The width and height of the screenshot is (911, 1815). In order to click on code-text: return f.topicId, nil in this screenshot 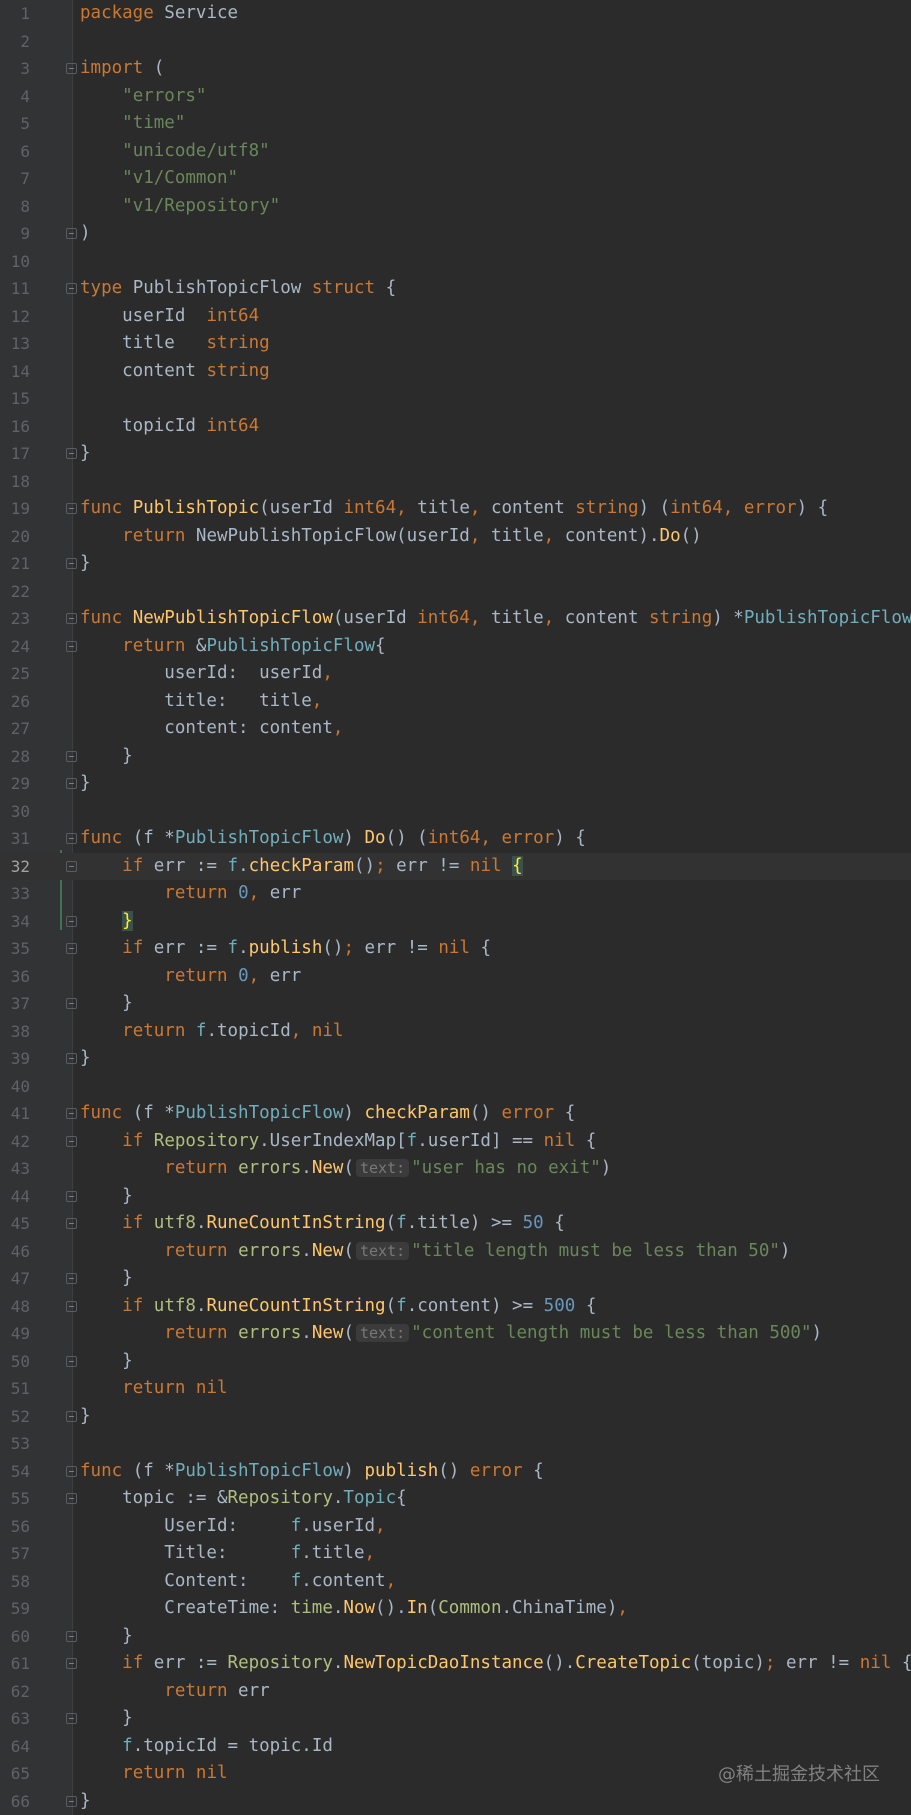, I will do `click(211, 1032)`.